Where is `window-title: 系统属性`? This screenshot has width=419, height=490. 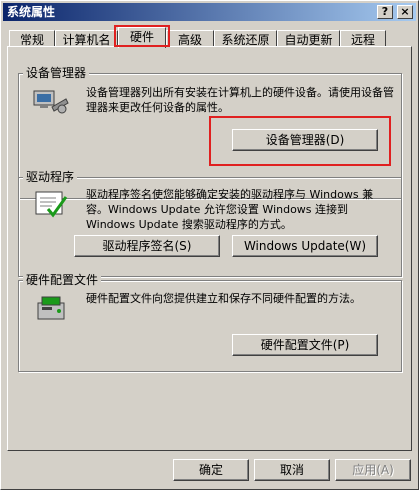
window-title: 系统属性 is located at coordinates (31, 12).